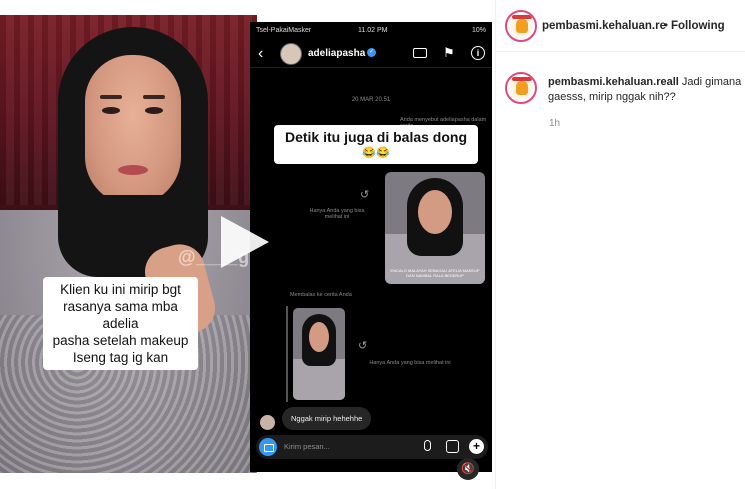 Image resolution: width=745 pixels, height=489 pixels. I want to click on caption-line: pasha setelah makeup, so click(120, 340).